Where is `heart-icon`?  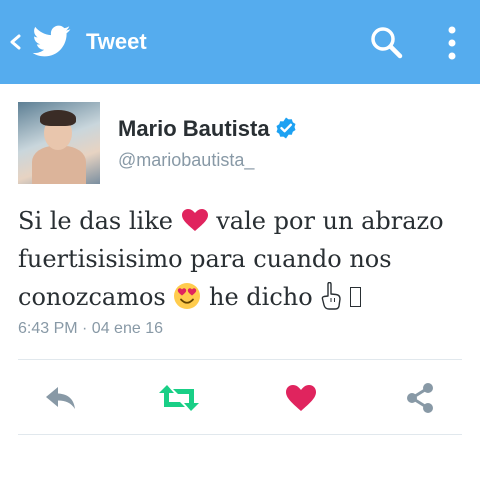
heart-icon is located at coordinates (301, 398).